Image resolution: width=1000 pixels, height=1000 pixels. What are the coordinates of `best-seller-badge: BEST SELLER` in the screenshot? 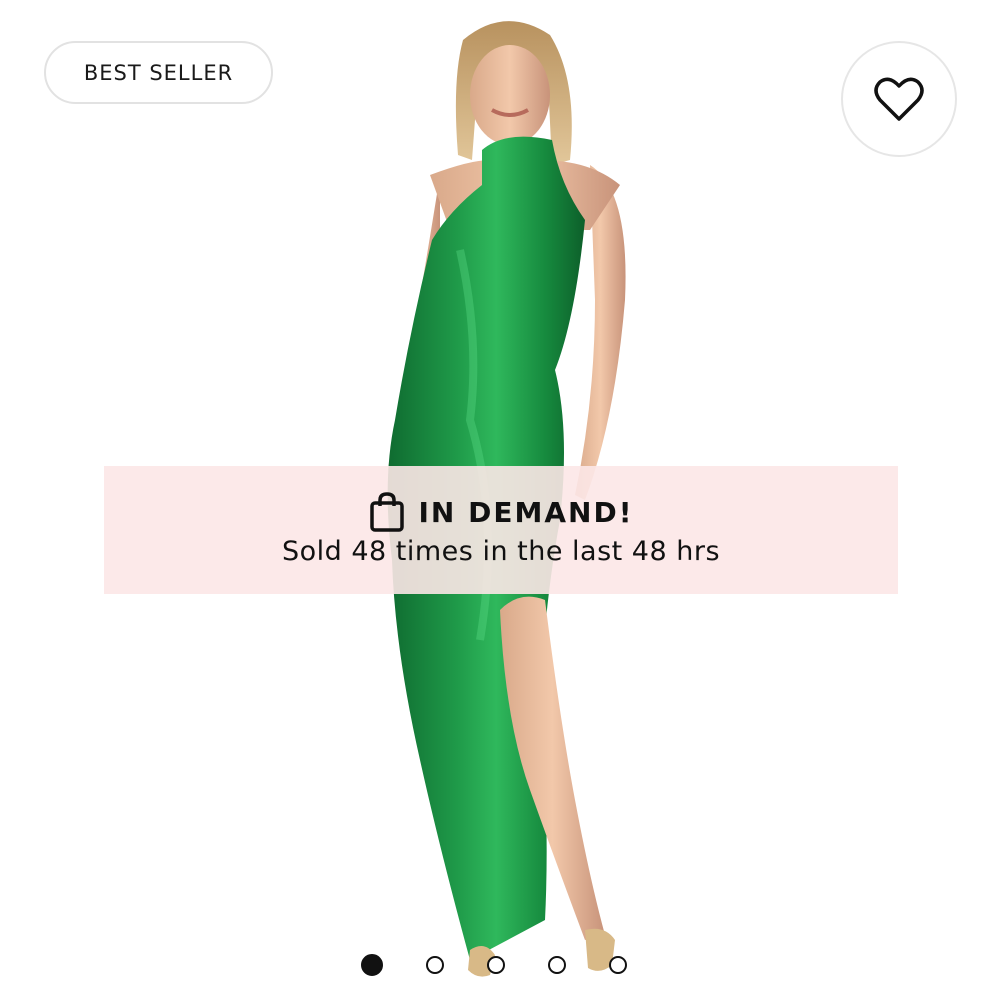 It's located at (158, 72).